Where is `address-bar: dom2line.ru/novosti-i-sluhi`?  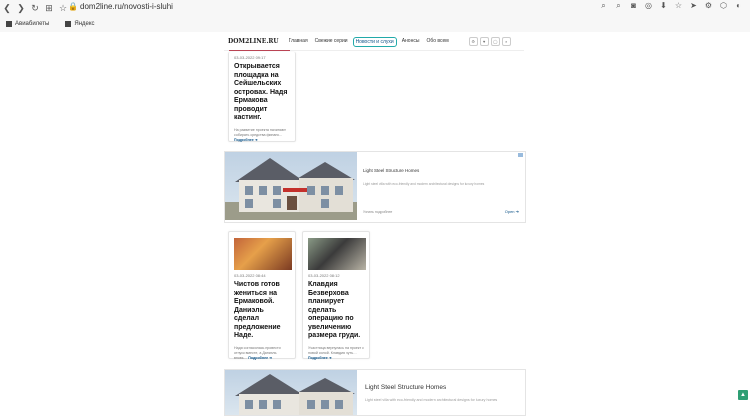 address-bar: dom2line.ru/novosti-i-sluhi is located at coordinates (126, 6).